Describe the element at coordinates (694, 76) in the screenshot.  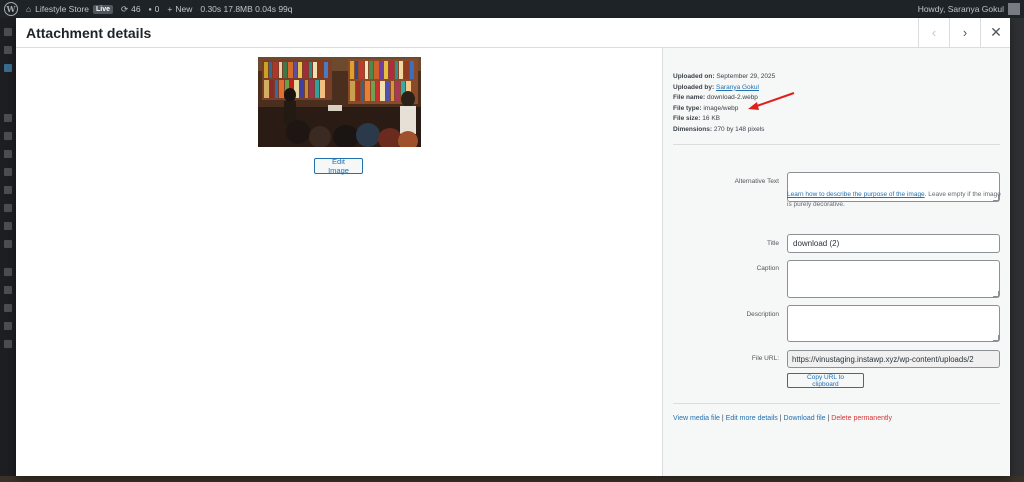
I see `uploaded-on-label: Uploaded on:` at that location.